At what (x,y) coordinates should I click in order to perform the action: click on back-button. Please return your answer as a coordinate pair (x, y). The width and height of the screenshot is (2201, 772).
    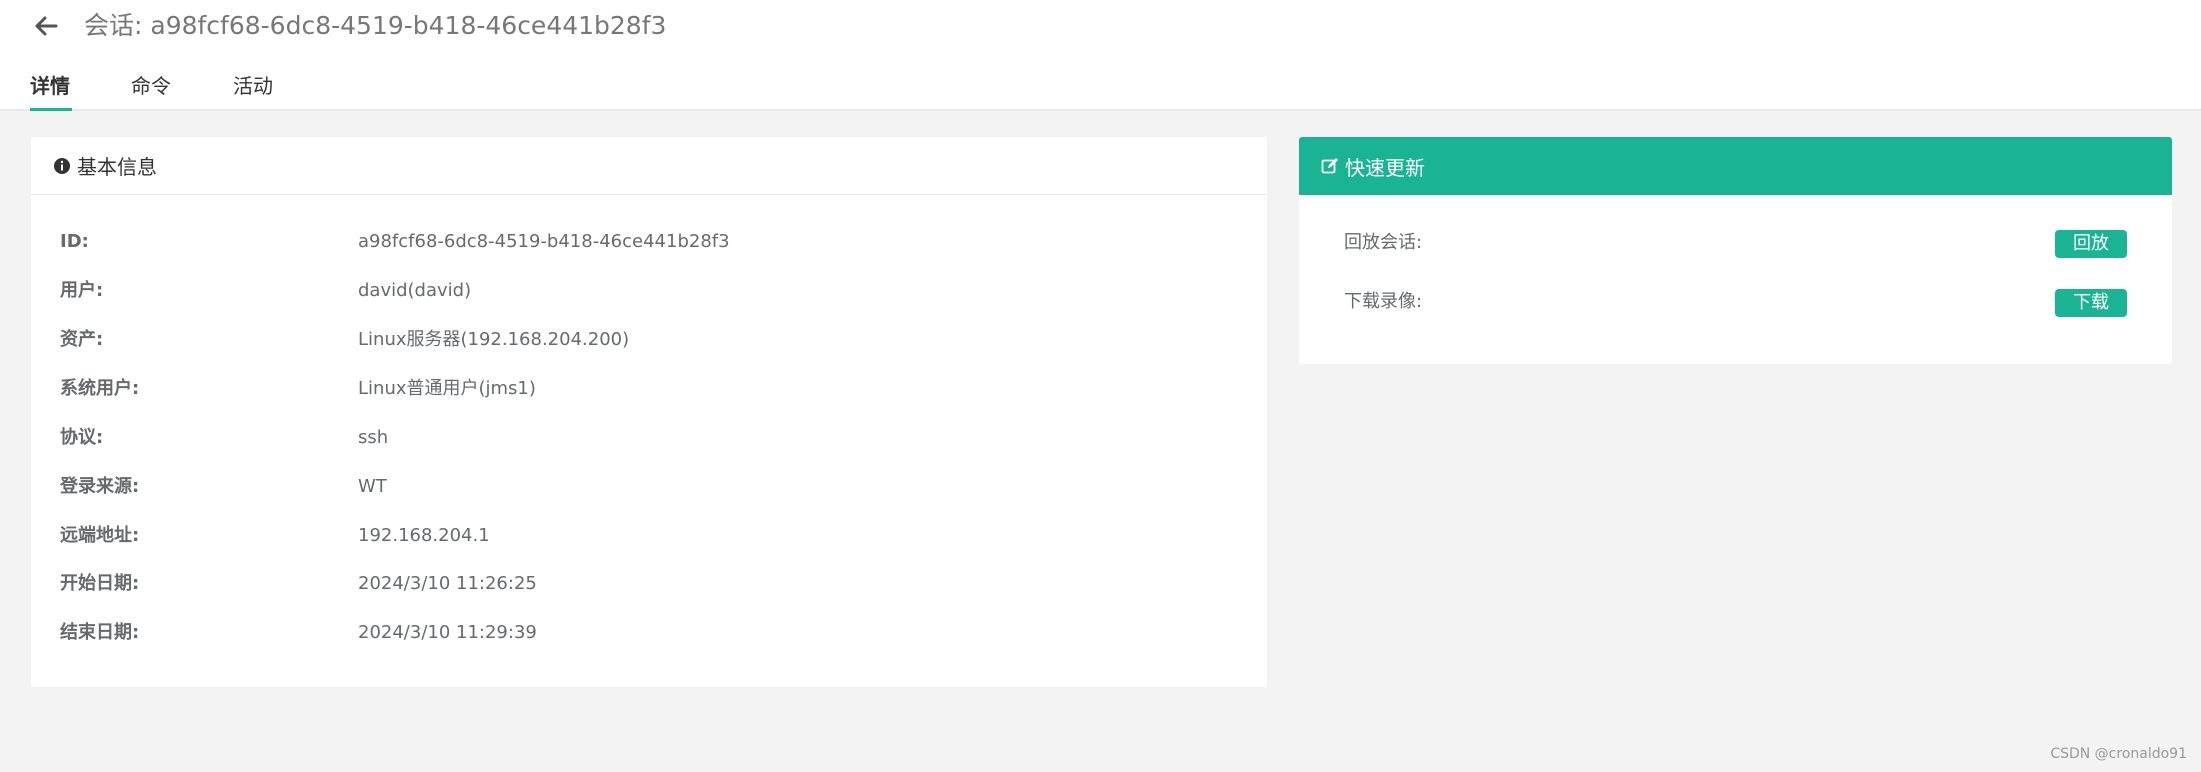
    Looking at the image, I should click on (46, 26).